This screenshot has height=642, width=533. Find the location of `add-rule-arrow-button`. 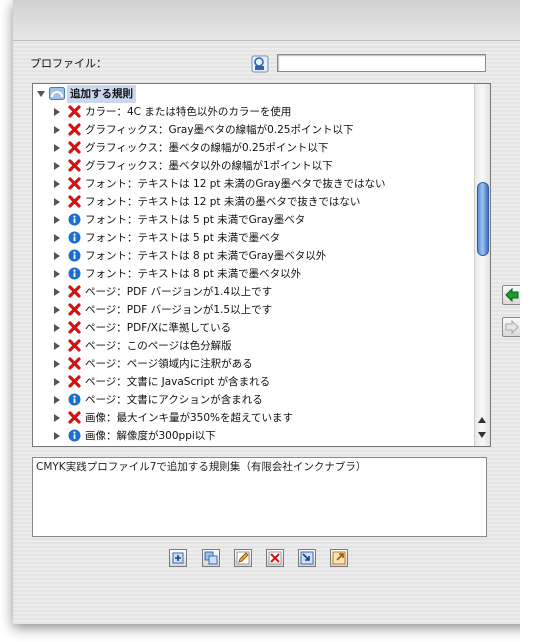

add-rule-arrow-button is located at coordinates (512, 295).